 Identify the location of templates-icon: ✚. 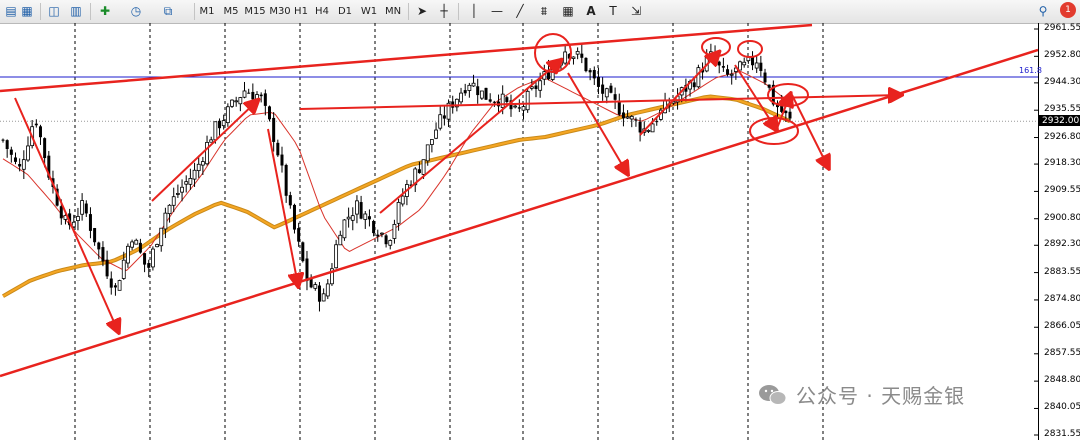
(105, 11).